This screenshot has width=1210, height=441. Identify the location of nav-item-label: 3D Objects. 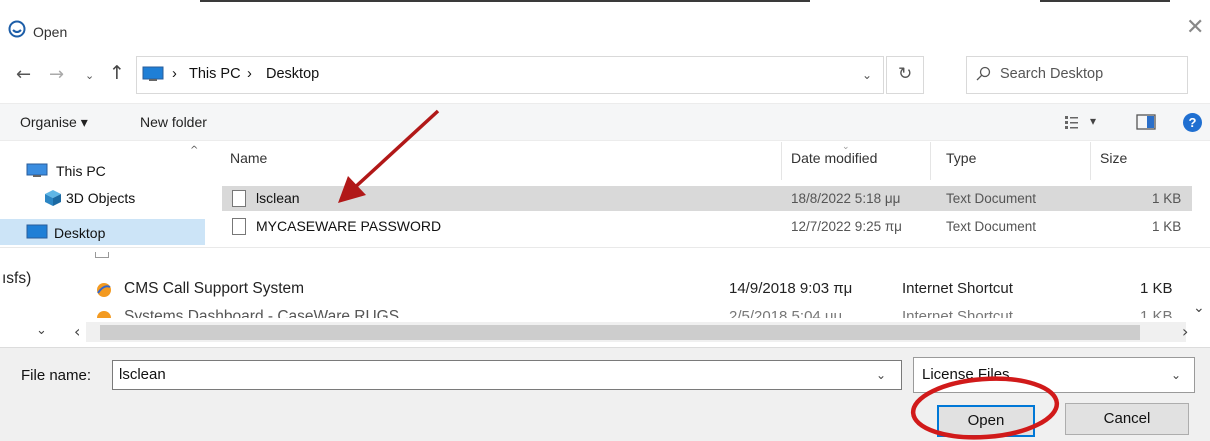
(101, 198).